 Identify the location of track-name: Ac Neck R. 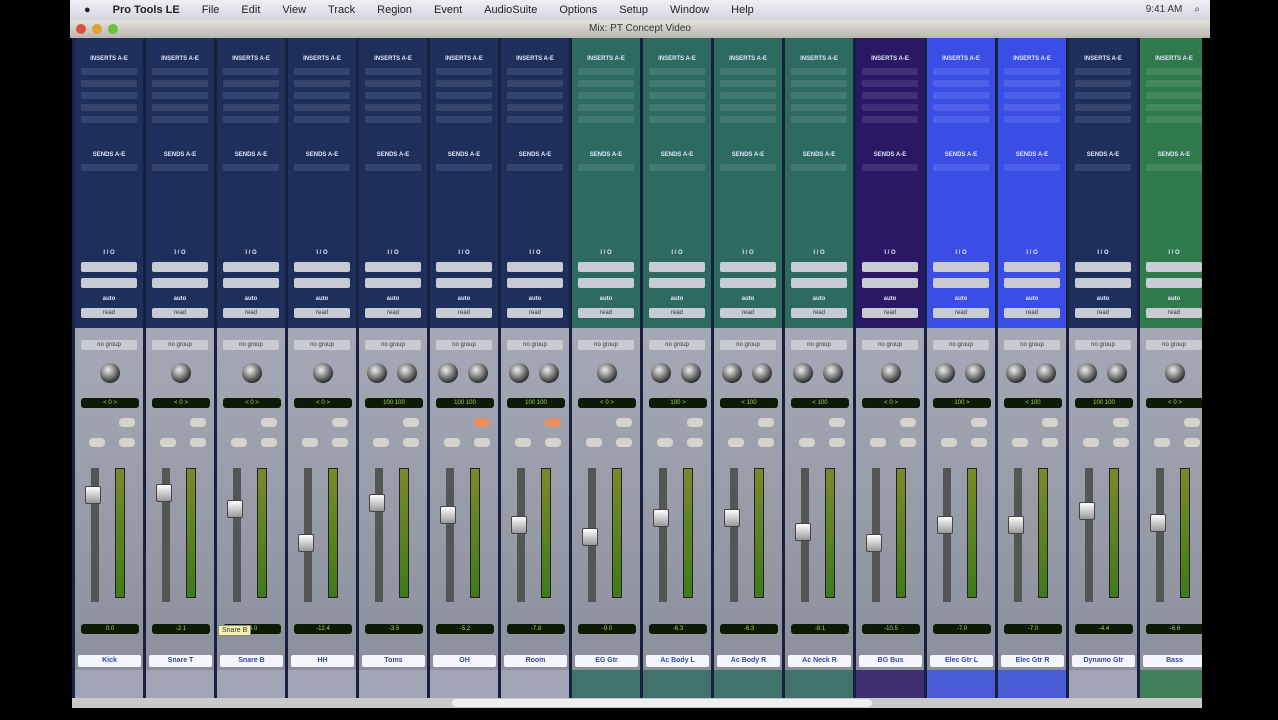
(819, 661).